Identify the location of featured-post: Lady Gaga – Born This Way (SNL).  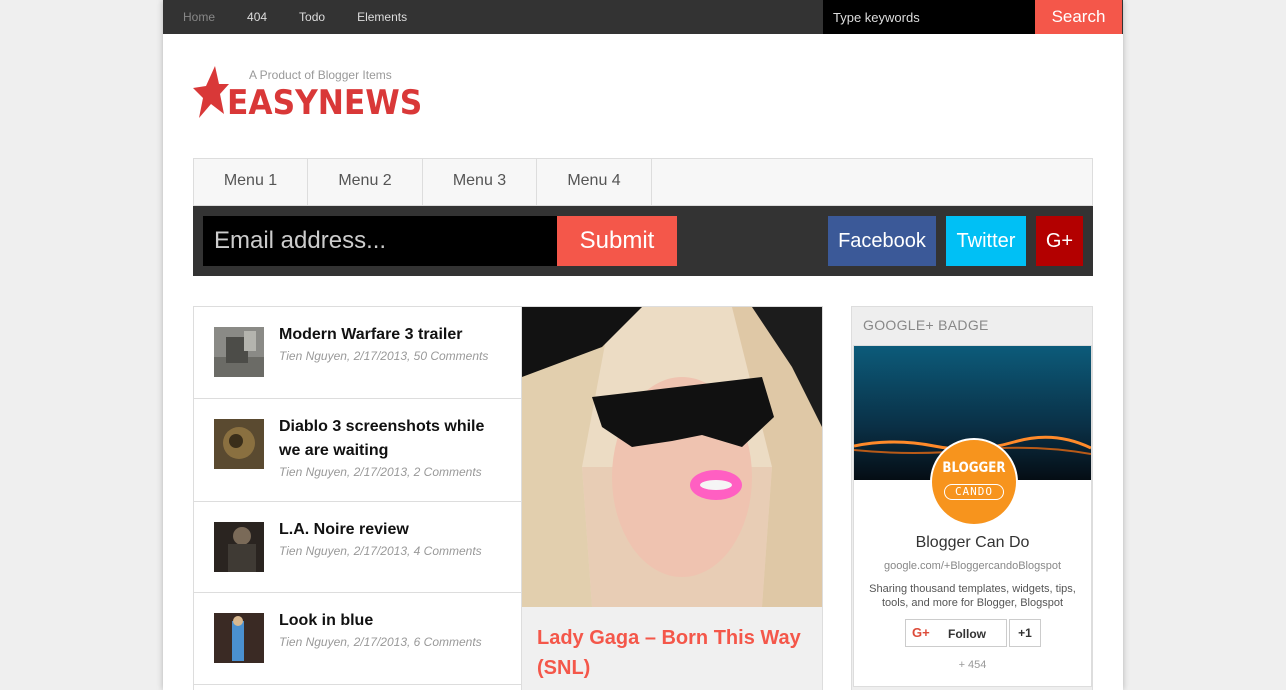
(672, 498).